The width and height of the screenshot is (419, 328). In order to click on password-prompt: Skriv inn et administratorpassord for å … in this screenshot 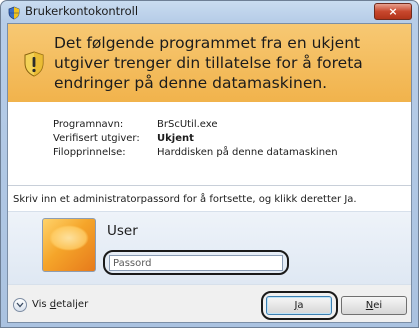, I will do `click(185, 199)`.